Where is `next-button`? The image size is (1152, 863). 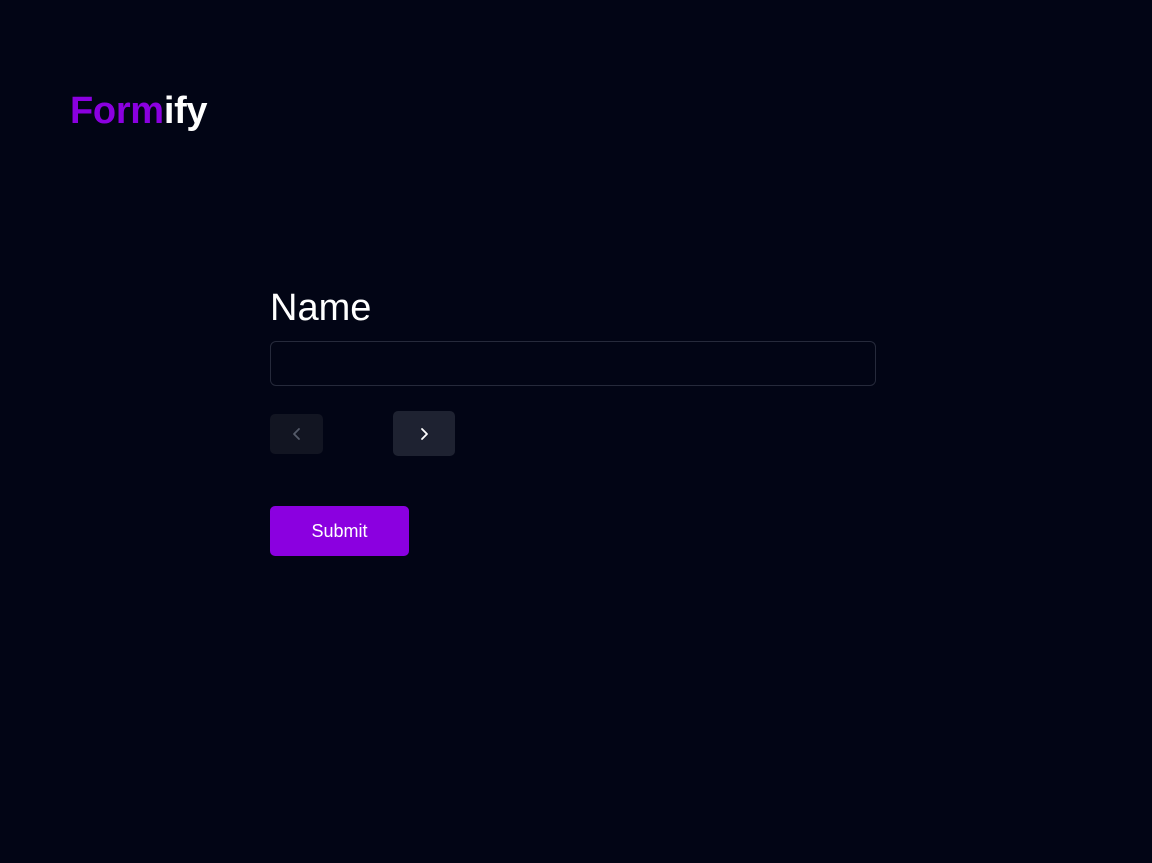 next-button is located at coordinates (424, 433).